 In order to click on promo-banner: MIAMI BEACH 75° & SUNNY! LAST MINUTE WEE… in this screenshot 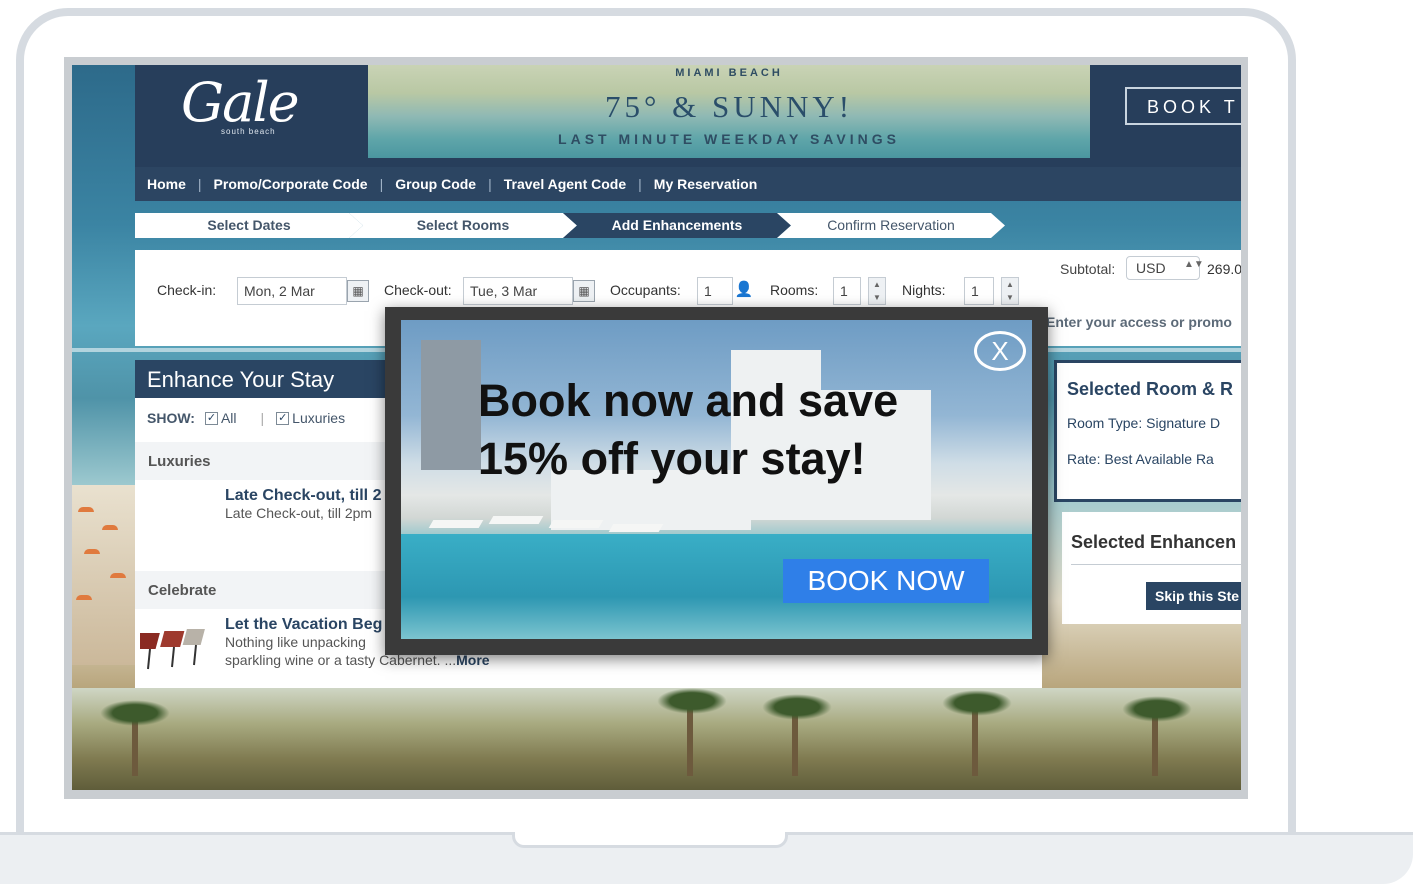, I will do `click(729, 111)`.